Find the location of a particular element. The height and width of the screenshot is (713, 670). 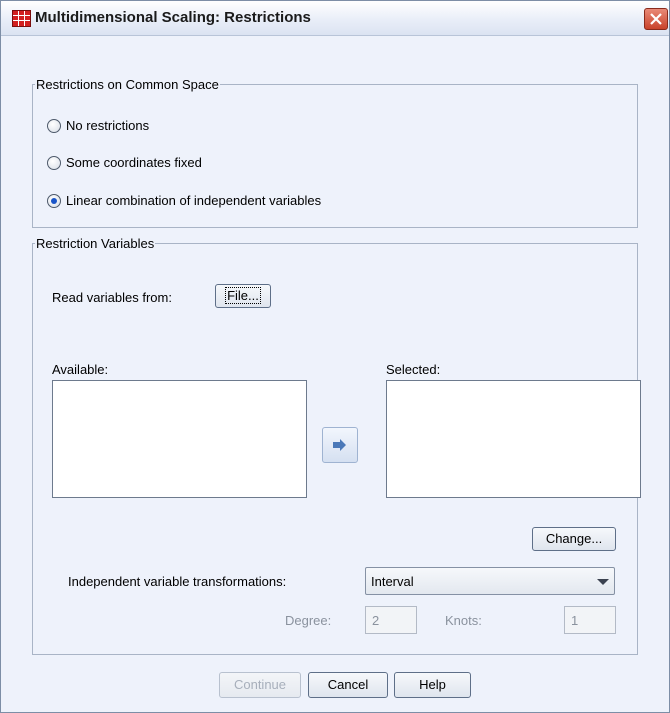

window-title: Multidimensional Scaling: Restrictions is located at coordinates (173, 17).